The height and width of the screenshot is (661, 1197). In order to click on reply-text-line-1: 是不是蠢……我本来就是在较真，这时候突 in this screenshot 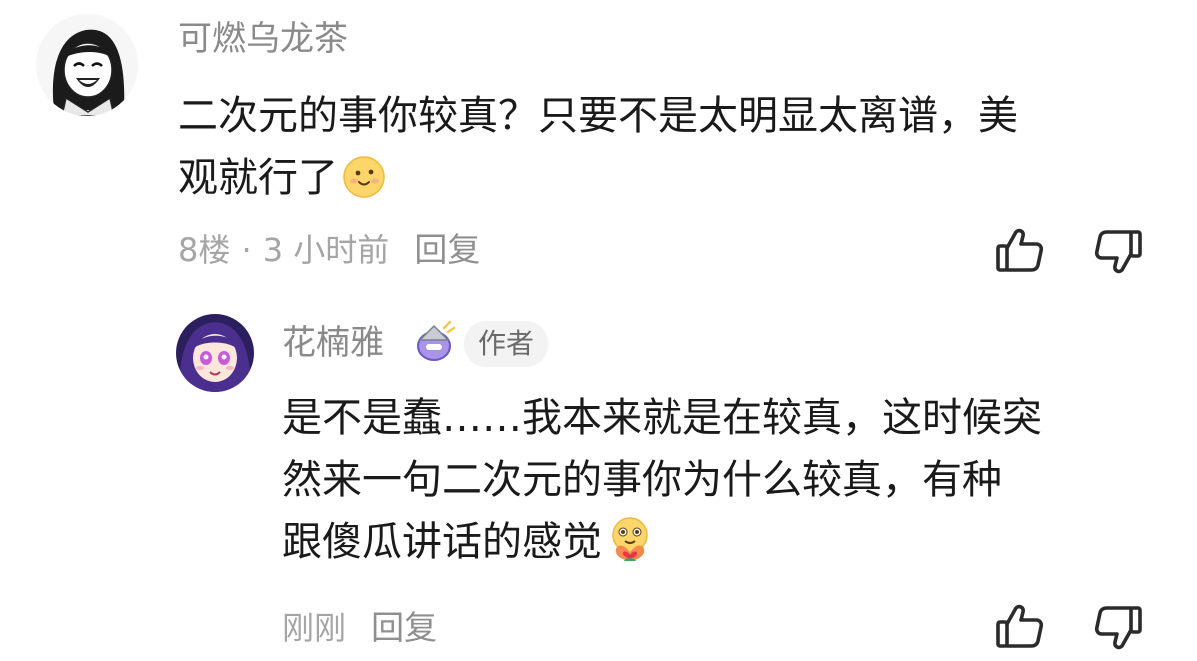, I will do `click(662, 418)`.